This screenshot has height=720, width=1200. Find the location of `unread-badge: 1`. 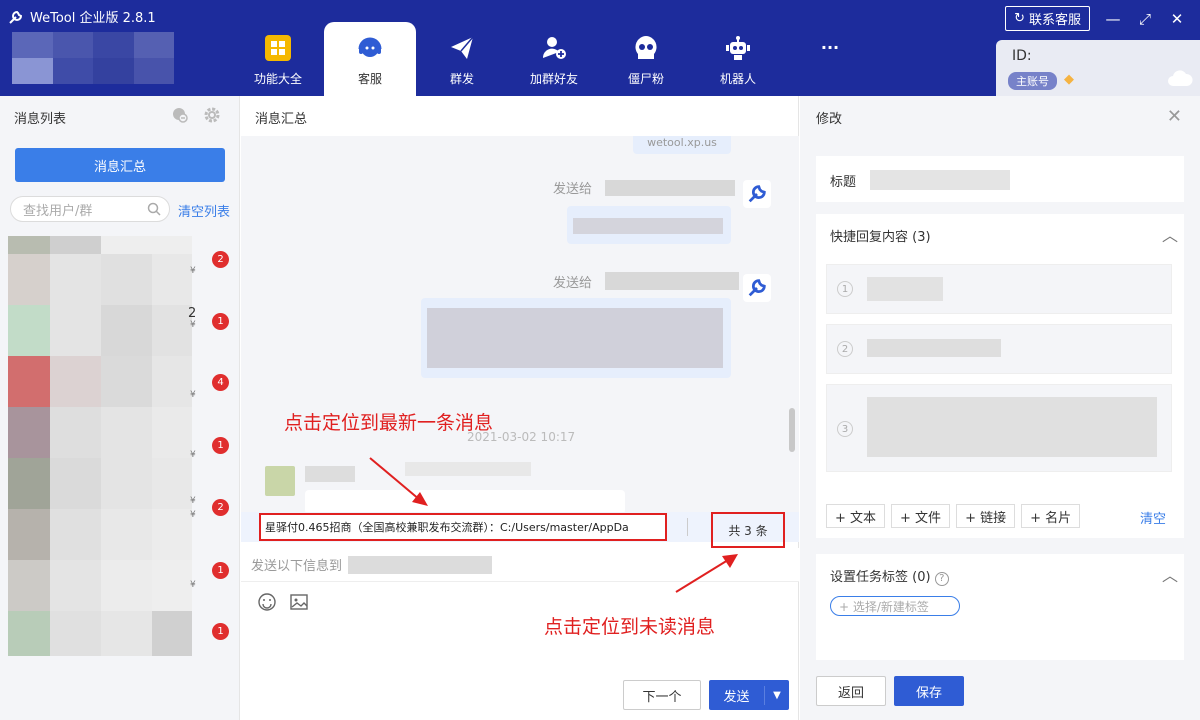

unread-badge: 1 is located at coordinates (220, 570).